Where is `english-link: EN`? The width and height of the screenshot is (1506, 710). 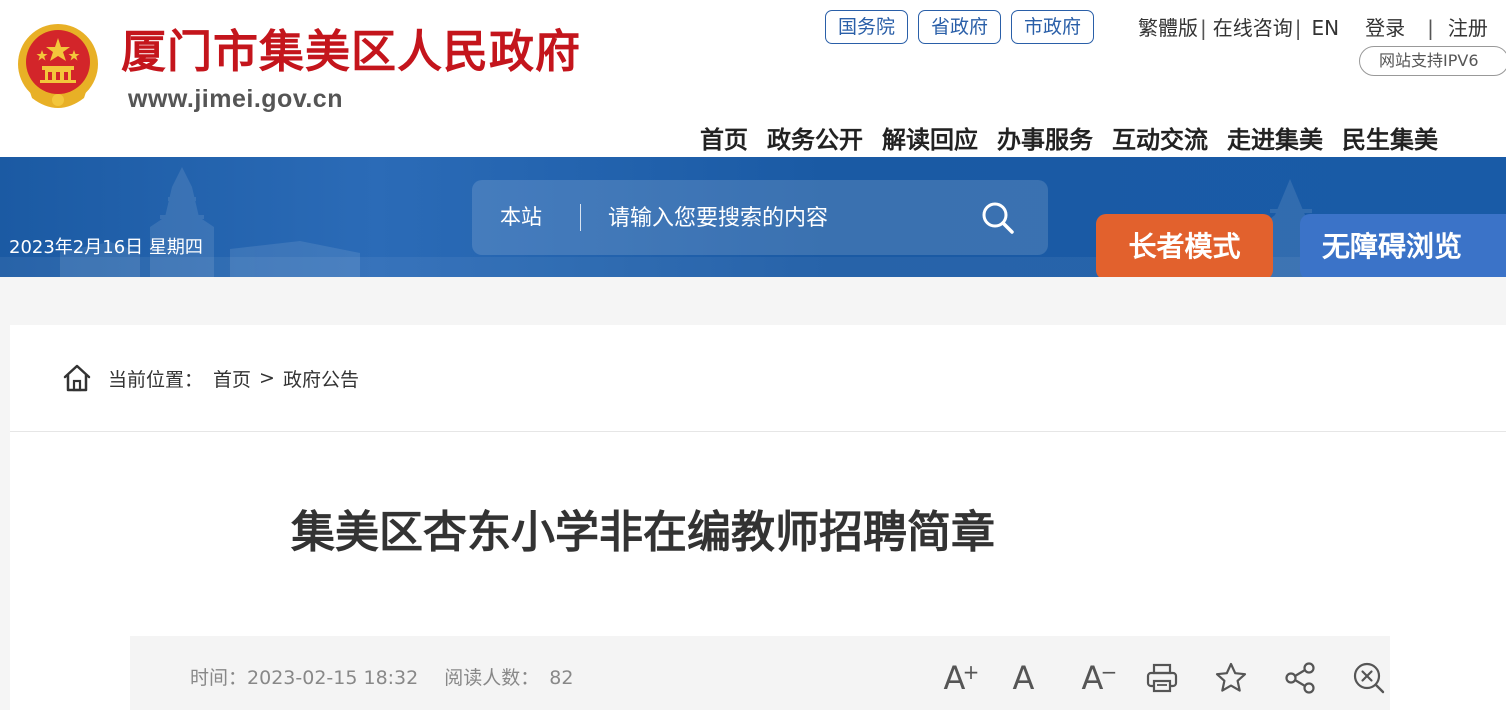 english-link: EN is located at coordinates (1326, 28).